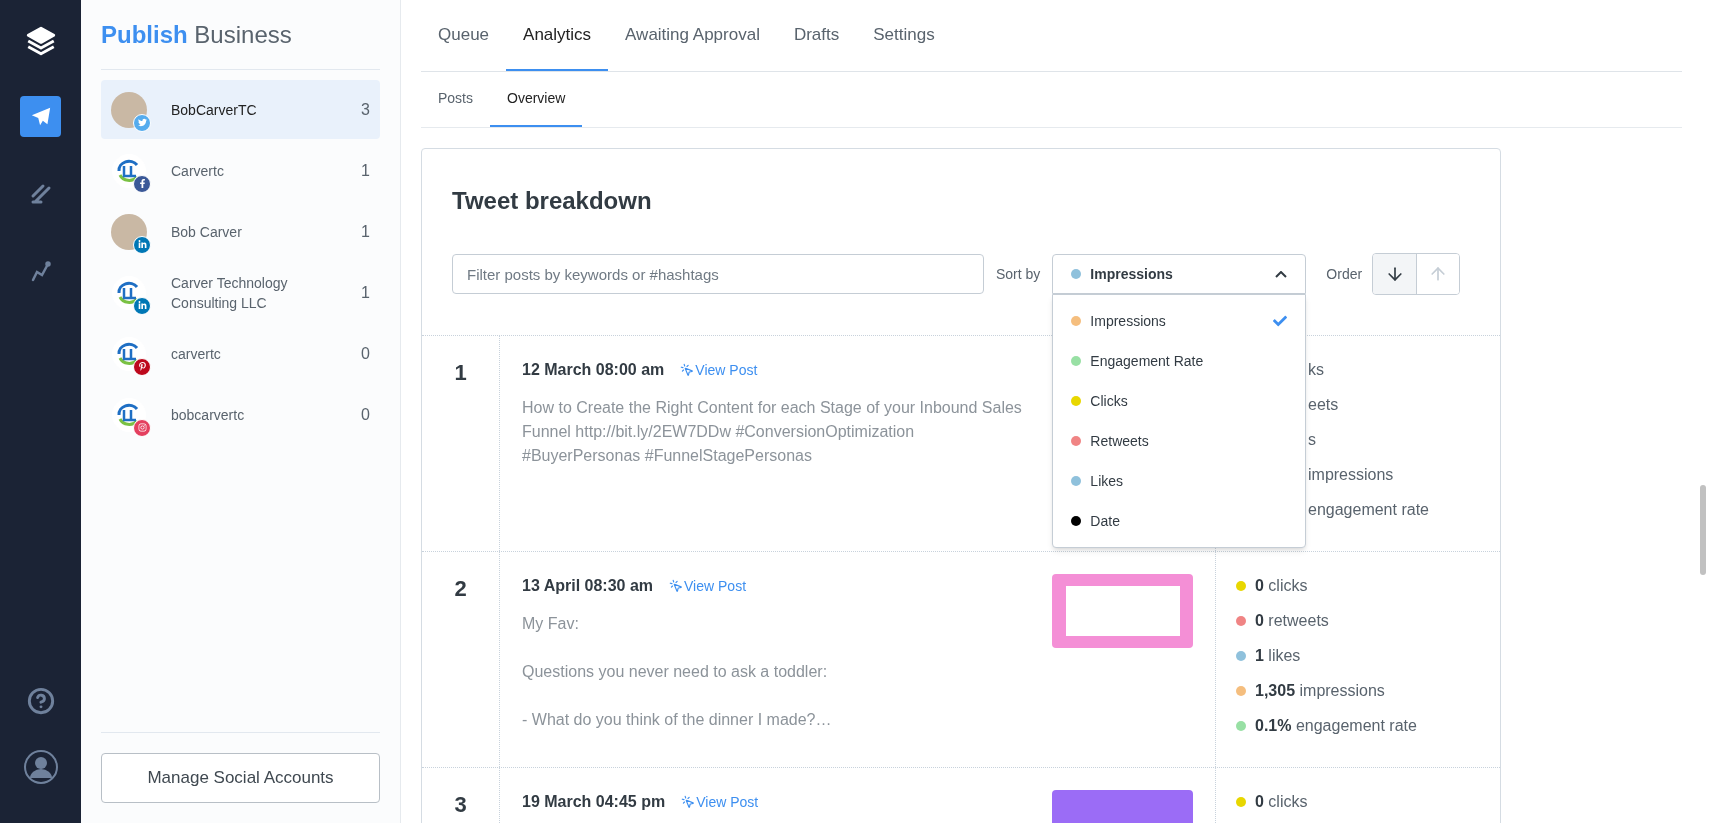 The width and height of the screenshot is (1710, 823). What do you see at coordinates (196, 34) in the screenshot?
I see `app-title: Publish Business` at bounding box center [196, 34].